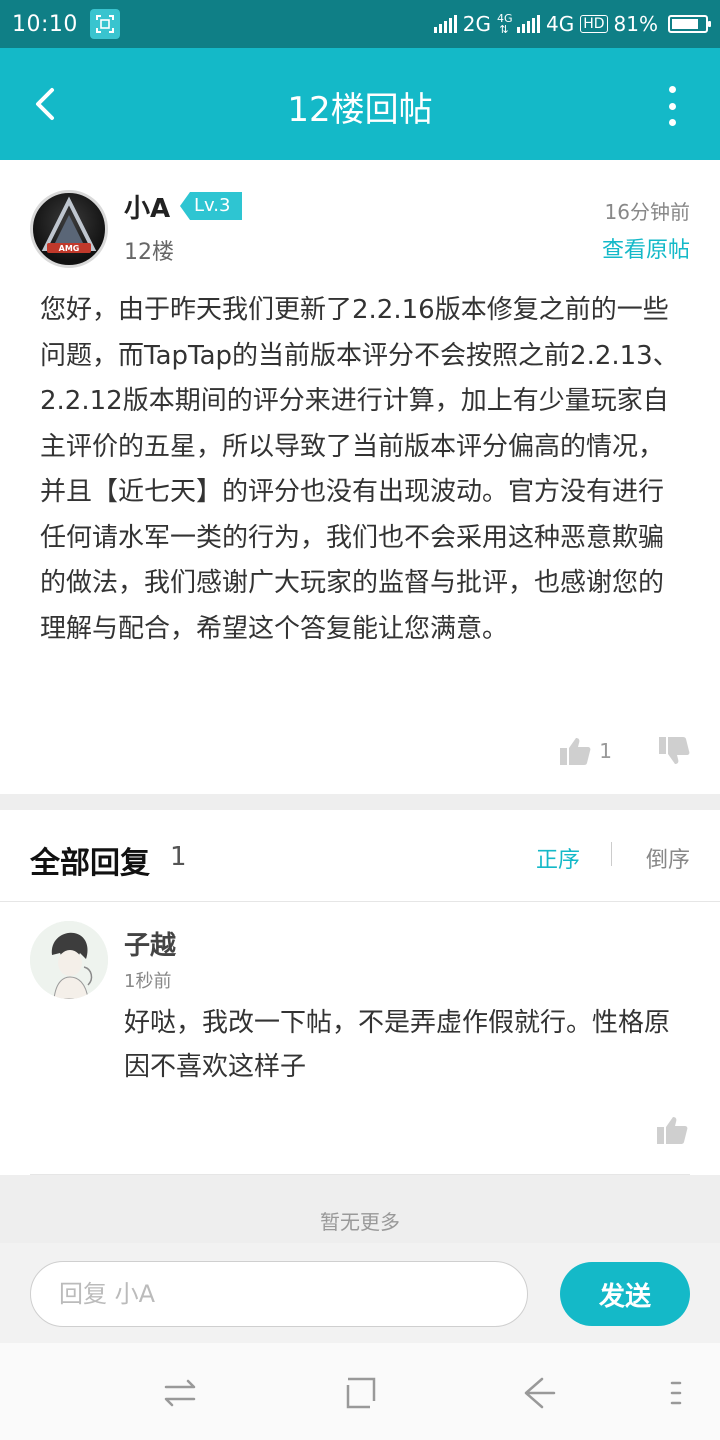  Describe the element at coordinates (147, 206) in the screenshot. I see `post-author: 小A` at that location.